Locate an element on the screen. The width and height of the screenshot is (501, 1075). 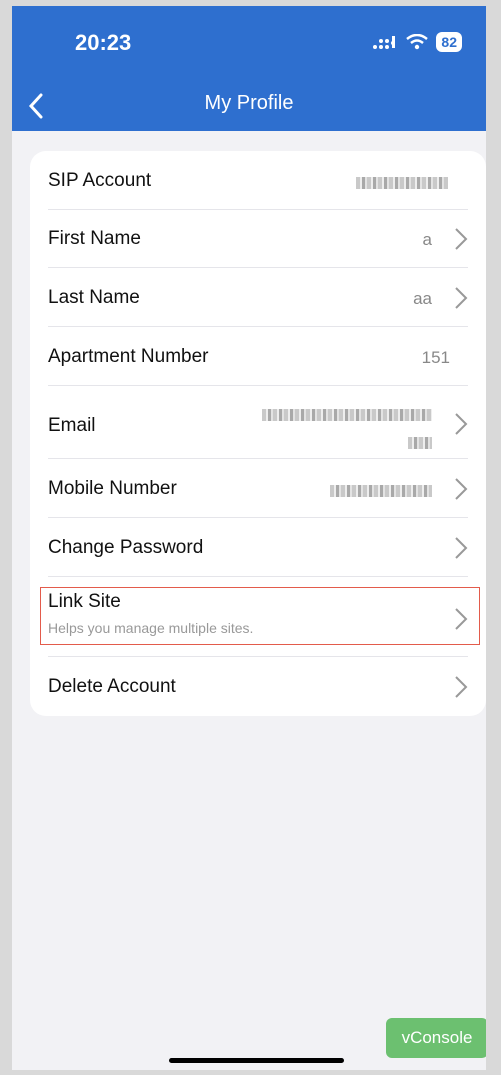
row-email: Email is located at coordinates (258, 422).